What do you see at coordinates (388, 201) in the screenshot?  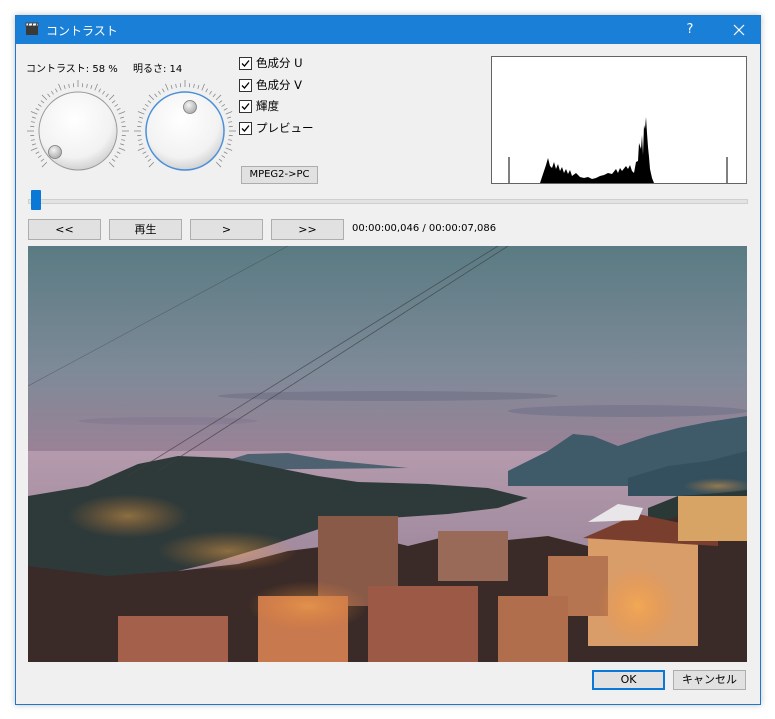 I see `seek-slider-track` at bounding box center [388, 201].